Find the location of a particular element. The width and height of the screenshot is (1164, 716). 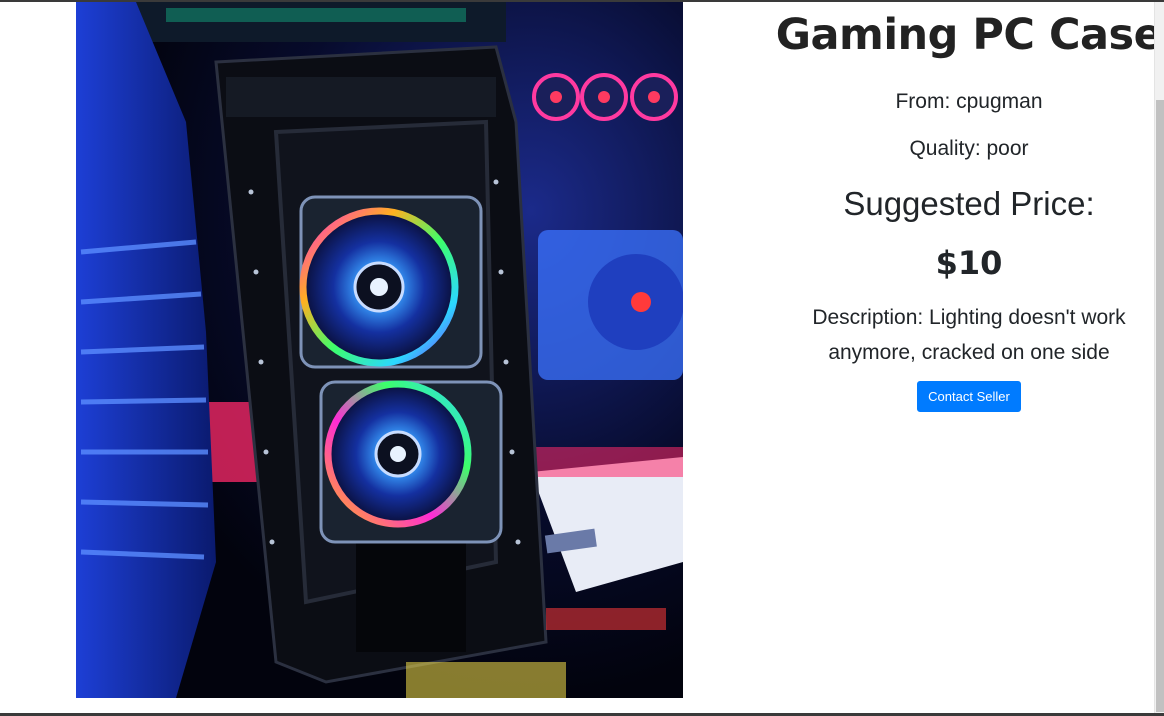

price-value: $10 is located at coordinates (969, 262).